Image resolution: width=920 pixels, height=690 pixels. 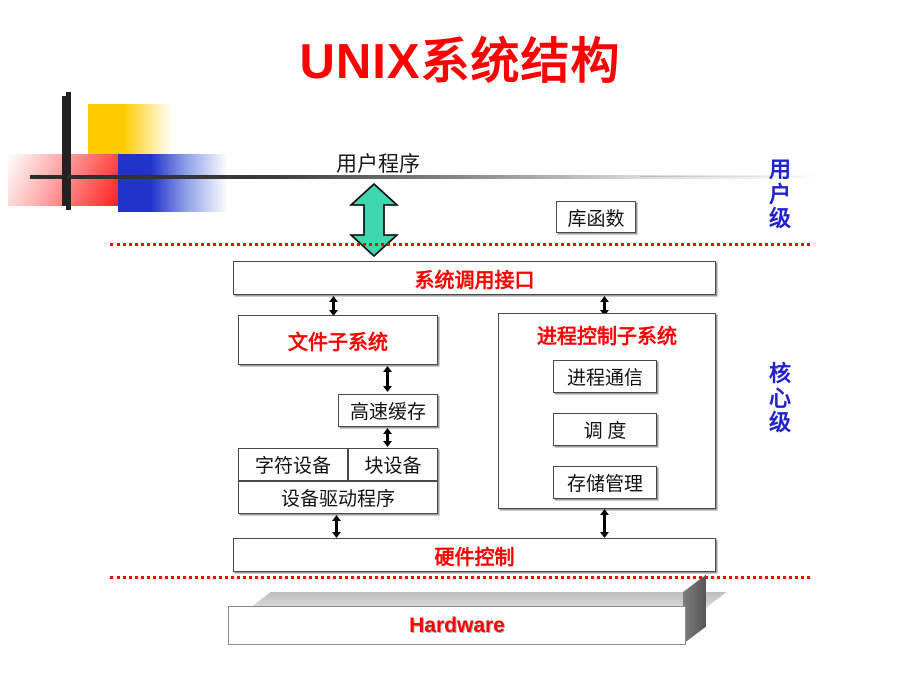 I want to click on user-level-char-2: 户, so click(x=779, y=194).